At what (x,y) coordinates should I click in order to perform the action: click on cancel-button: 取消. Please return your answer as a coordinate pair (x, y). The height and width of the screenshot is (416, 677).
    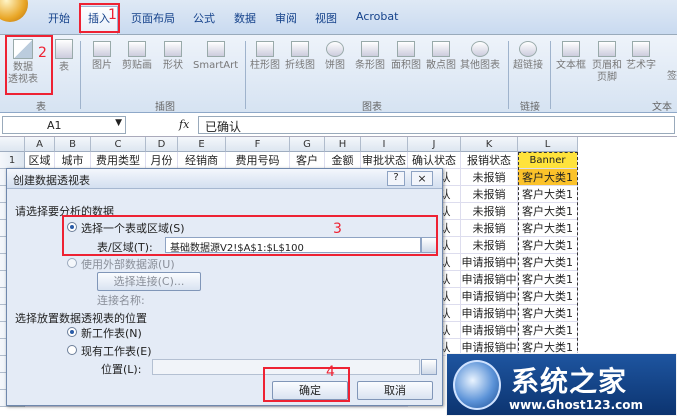
    Looking at the image, I should click on (395, 390).